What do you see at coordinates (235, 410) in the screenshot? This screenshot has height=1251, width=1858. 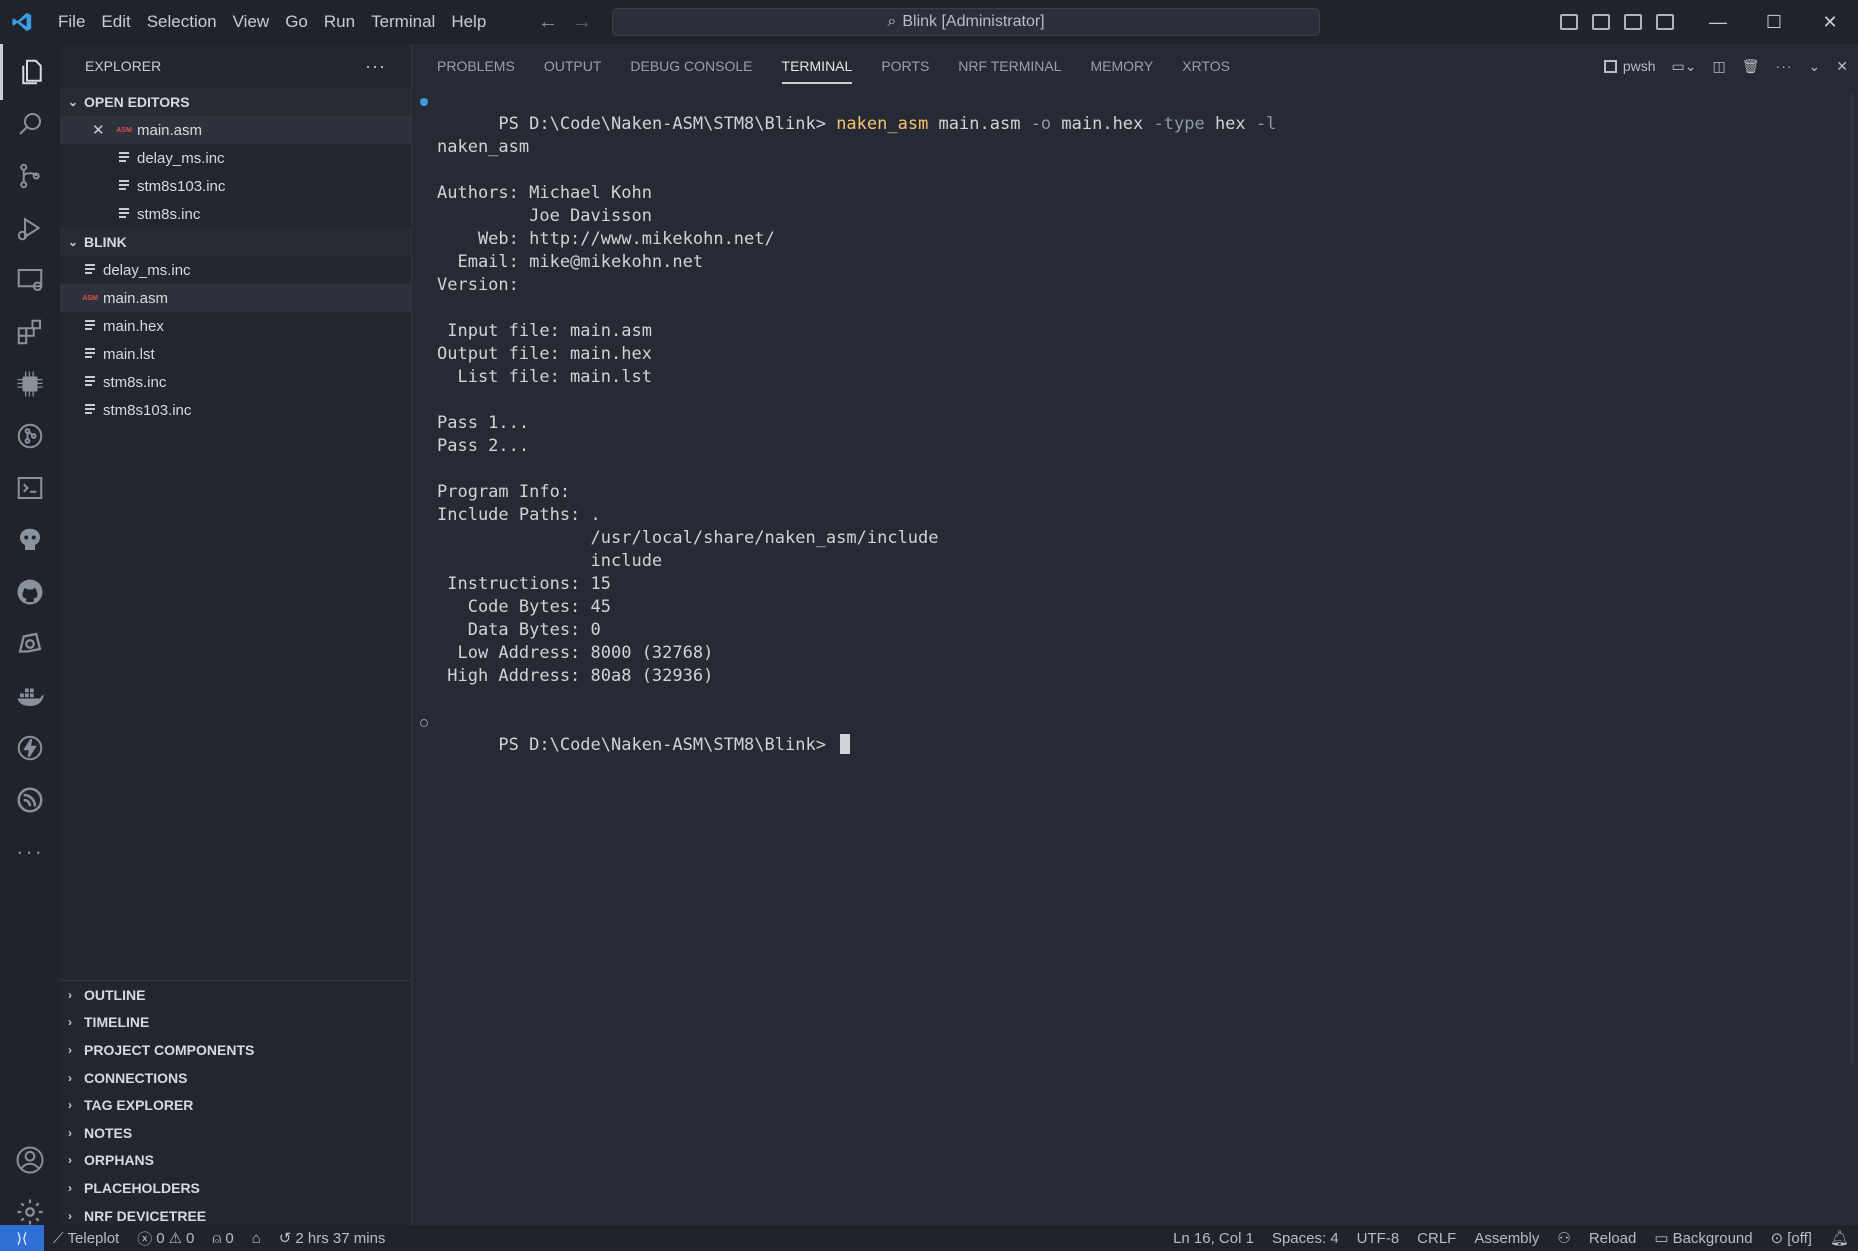 I see `folder-file-row: stm8s103.inc` at bounding box center [235, 410].